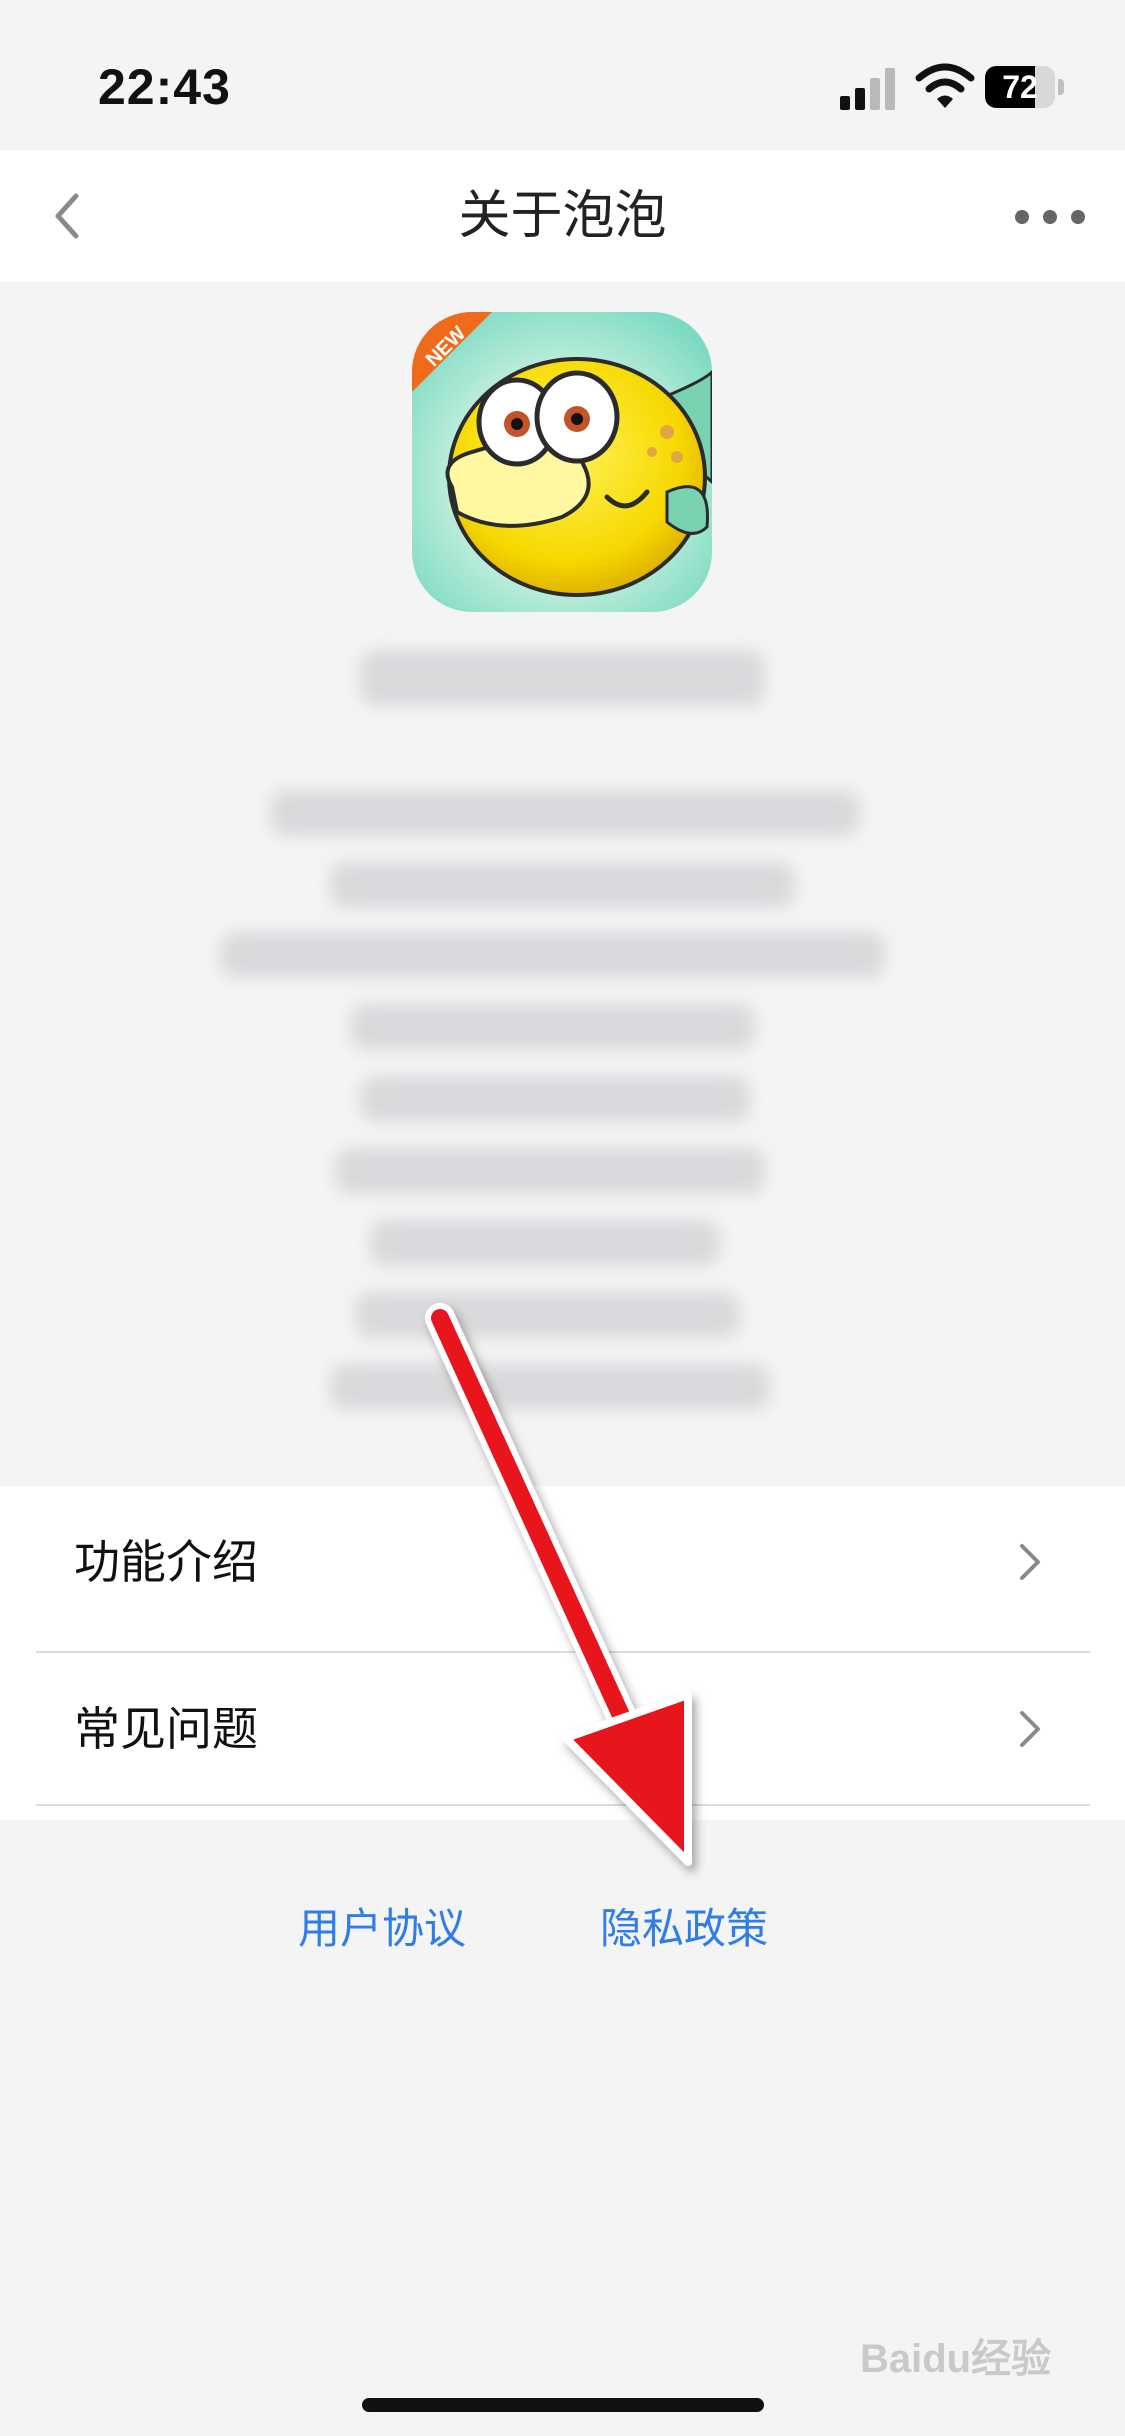  I want to click on wifi-icon, so click(945, 85).